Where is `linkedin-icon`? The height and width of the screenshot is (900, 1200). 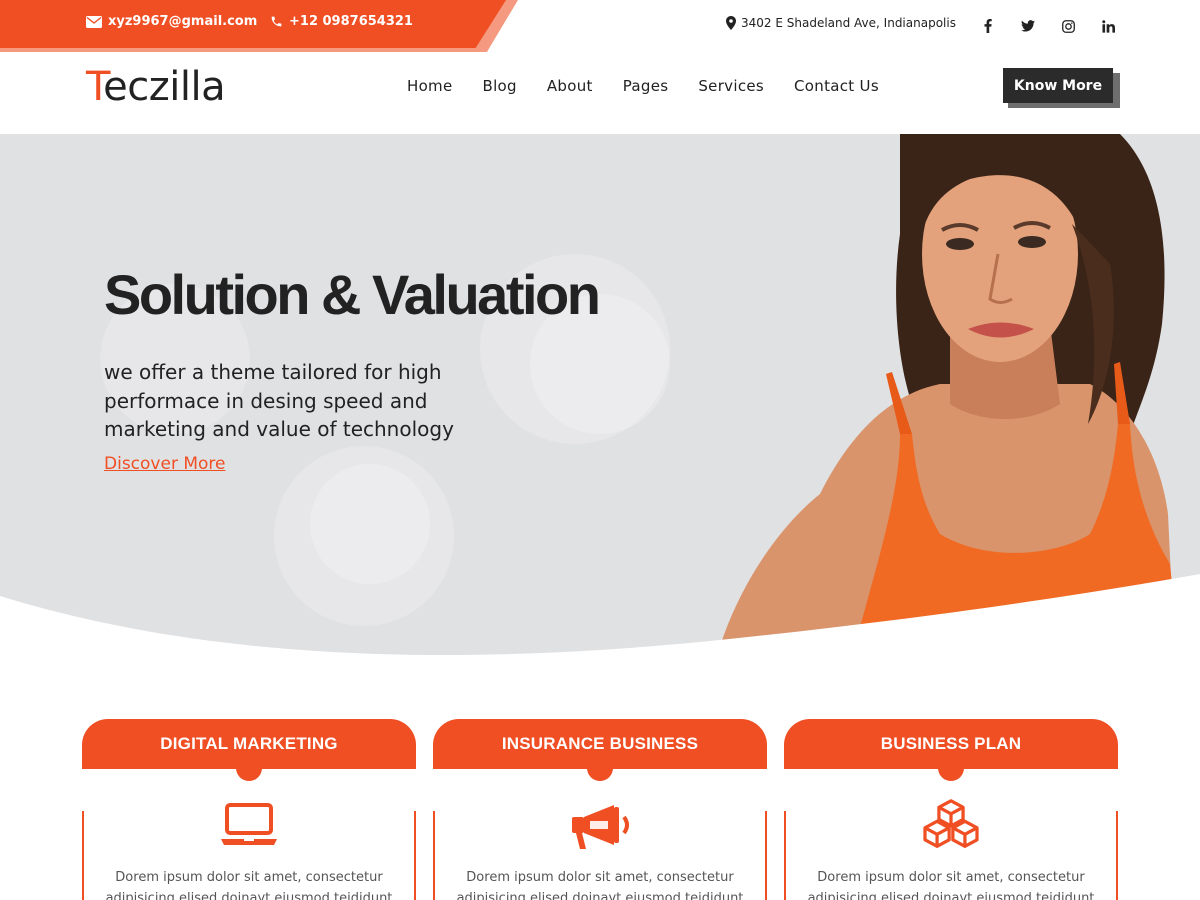 linkedin-icon is located at coordinates (1108, 26).